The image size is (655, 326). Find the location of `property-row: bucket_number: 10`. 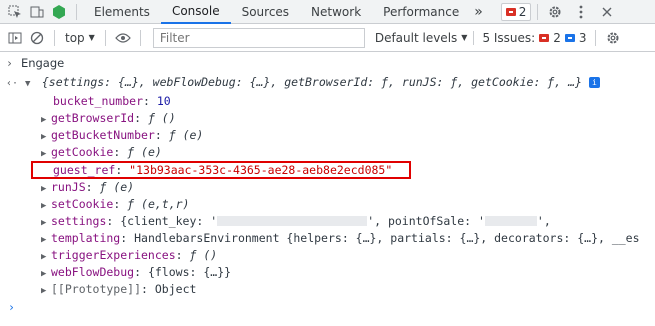

property-row: bucket_number: 10 is located at coordinates (112, 101).